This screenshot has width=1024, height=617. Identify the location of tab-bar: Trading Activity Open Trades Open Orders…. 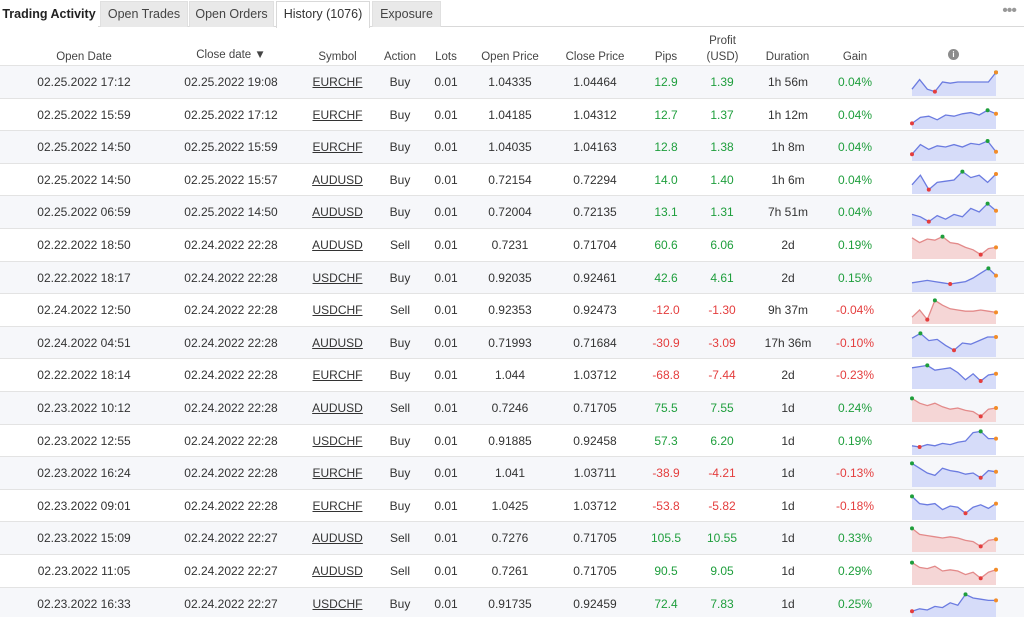
(512, 14).